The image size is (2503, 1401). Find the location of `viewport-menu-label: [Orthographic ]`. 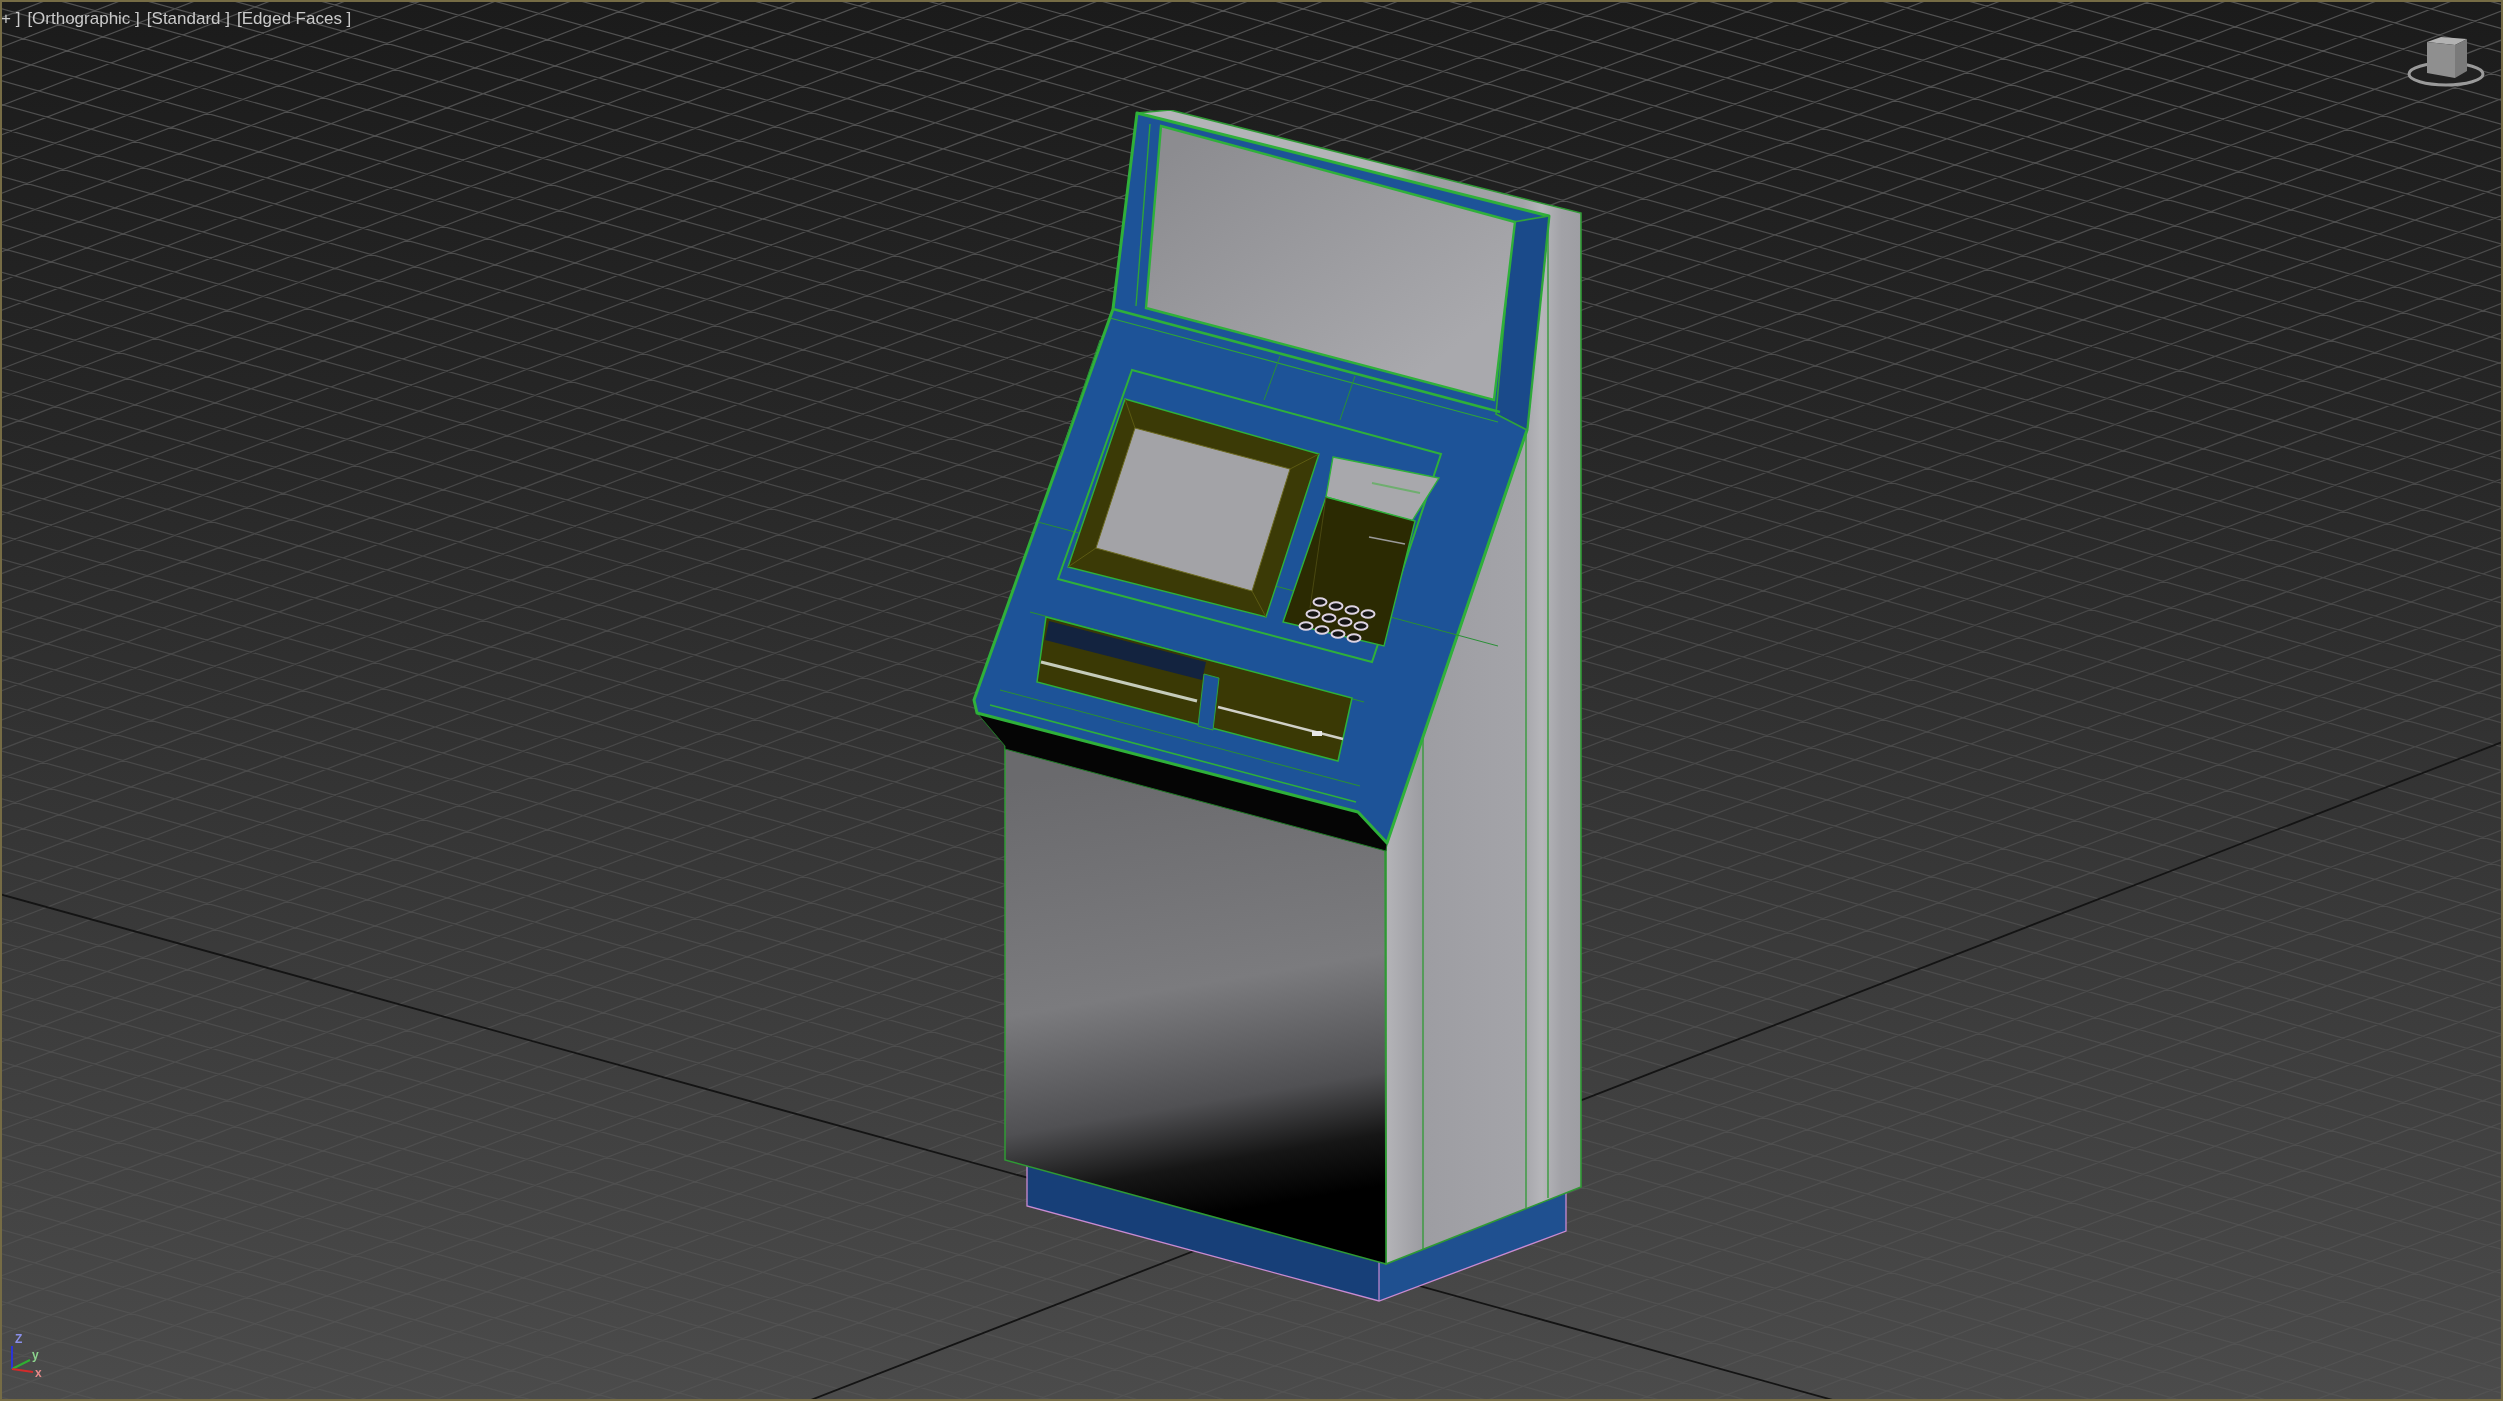

viewport-menu-label: [Orthographic ] is located at coordinates (83, 19).